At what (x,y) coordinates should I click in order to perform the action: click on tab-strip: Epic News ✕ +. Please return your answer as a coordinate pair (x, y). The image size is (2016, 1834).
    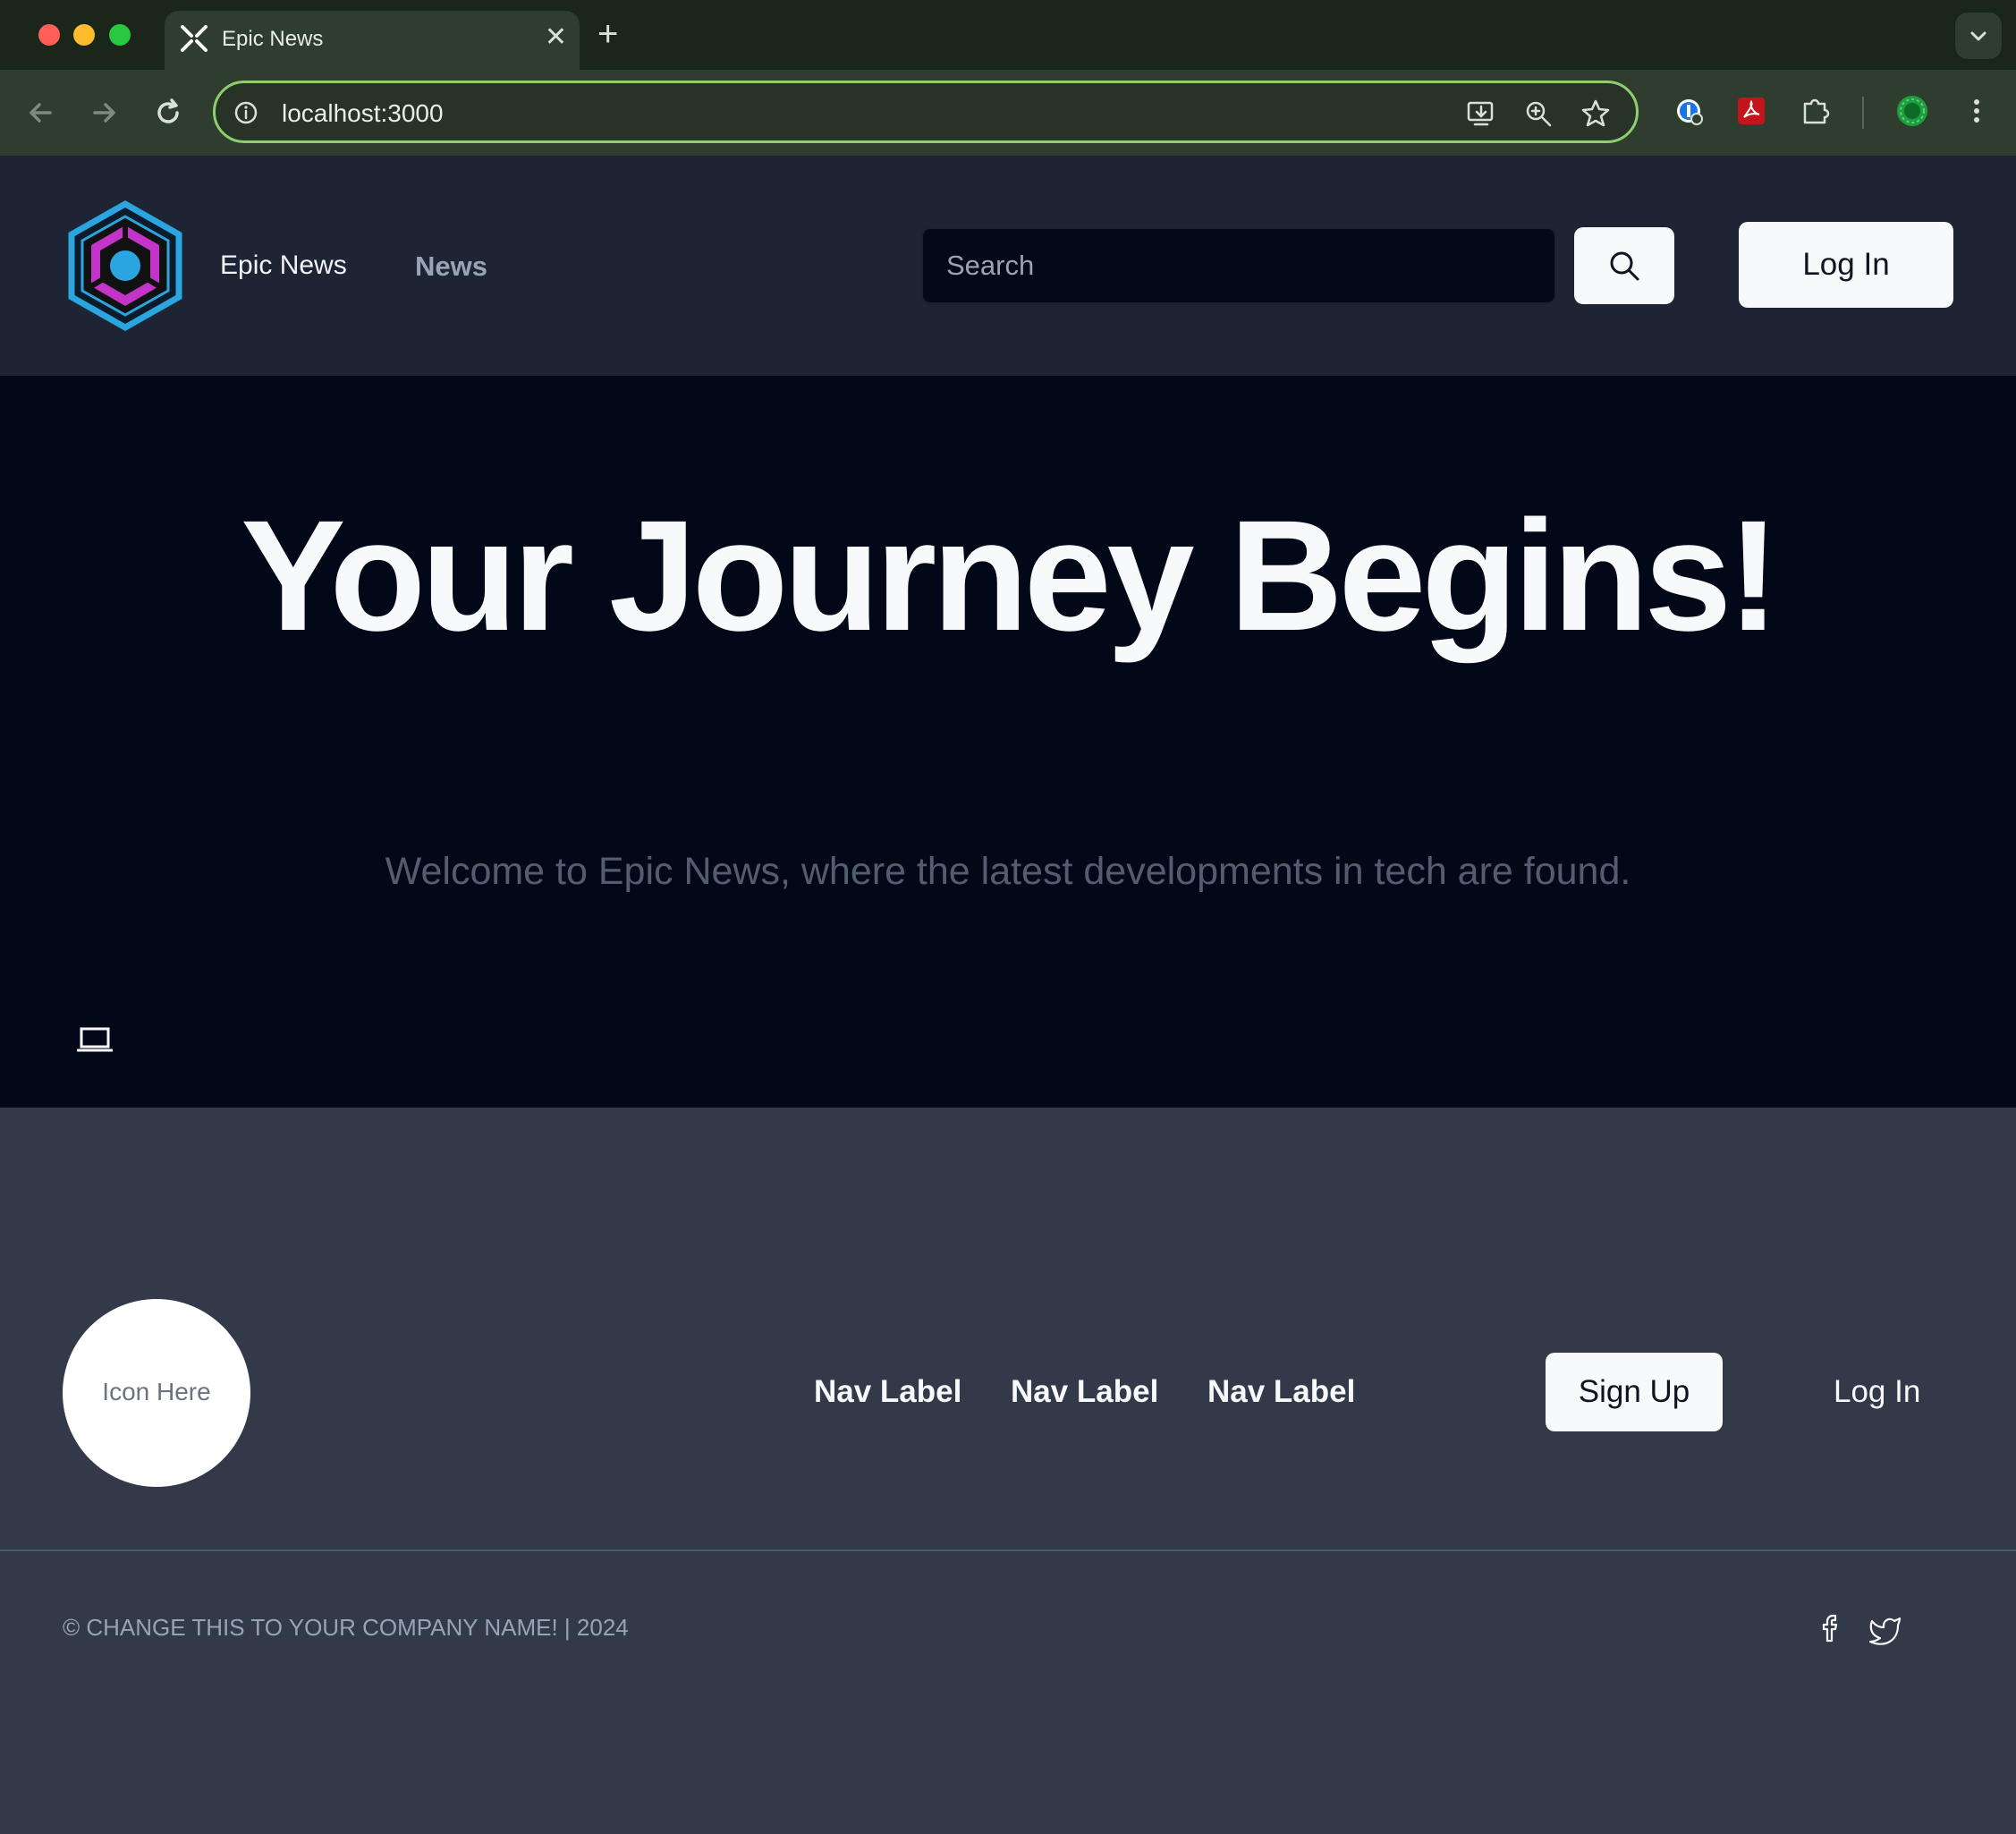
    Looking at the image, I should click on (1008, 35).